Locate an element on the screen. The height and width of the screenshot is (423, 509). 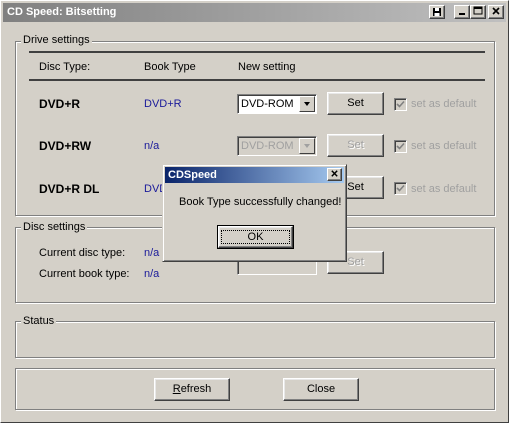
ok-button: OK is located at coordinates (255, 237).